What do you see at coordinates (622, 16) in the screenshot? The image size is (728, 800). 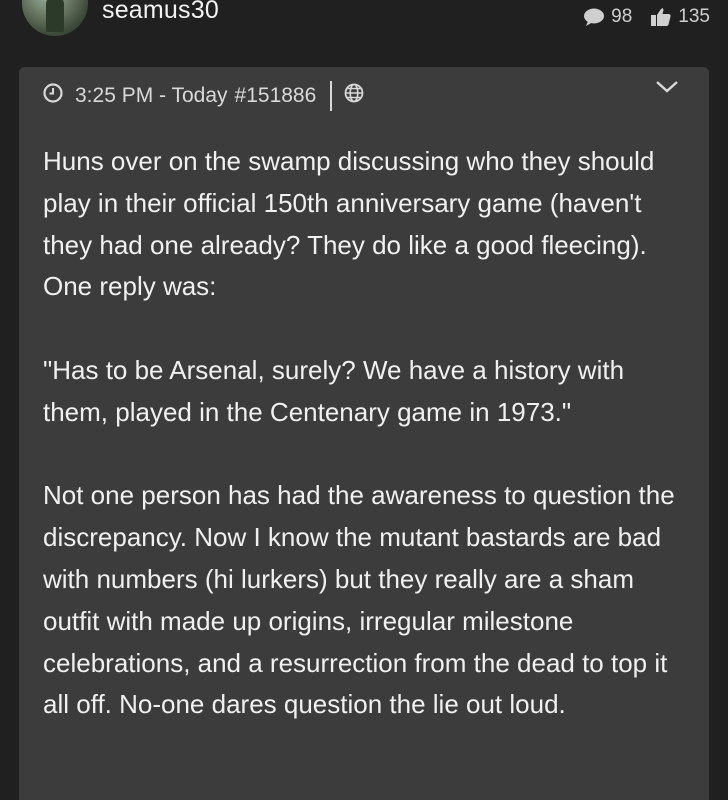 I see `comments-count: 98` at bounding box center [622, 16].